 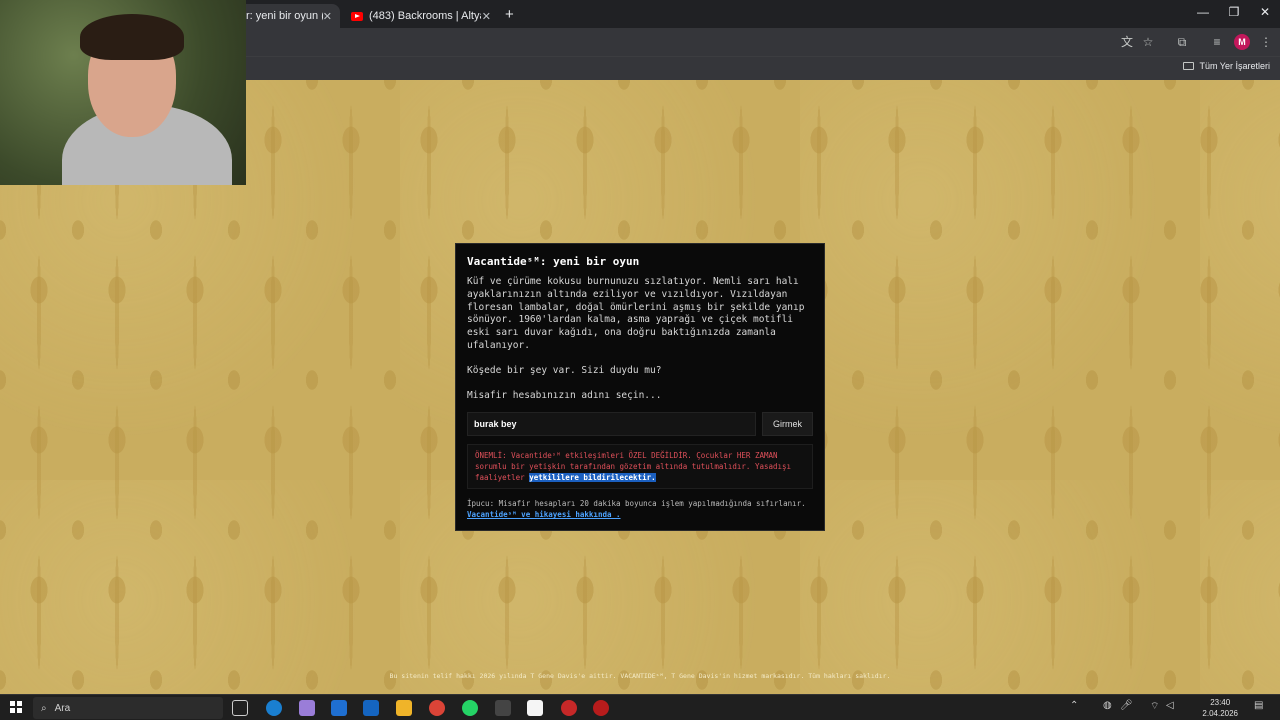 What do you see at coordinates (503, 708) in the screenshot?
I see `app-k-icon` at bounding box center [503, 708].